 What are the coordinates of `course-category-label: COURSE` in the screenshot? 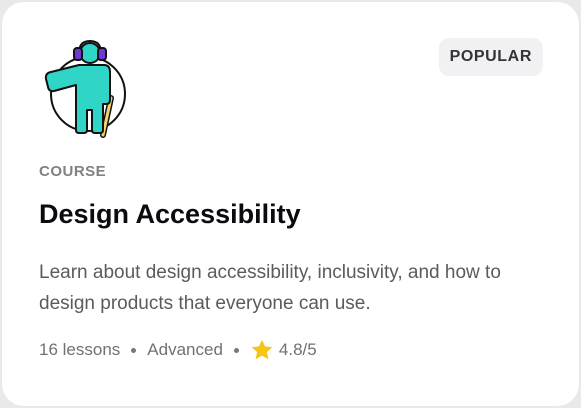 It's located at (73, 171).